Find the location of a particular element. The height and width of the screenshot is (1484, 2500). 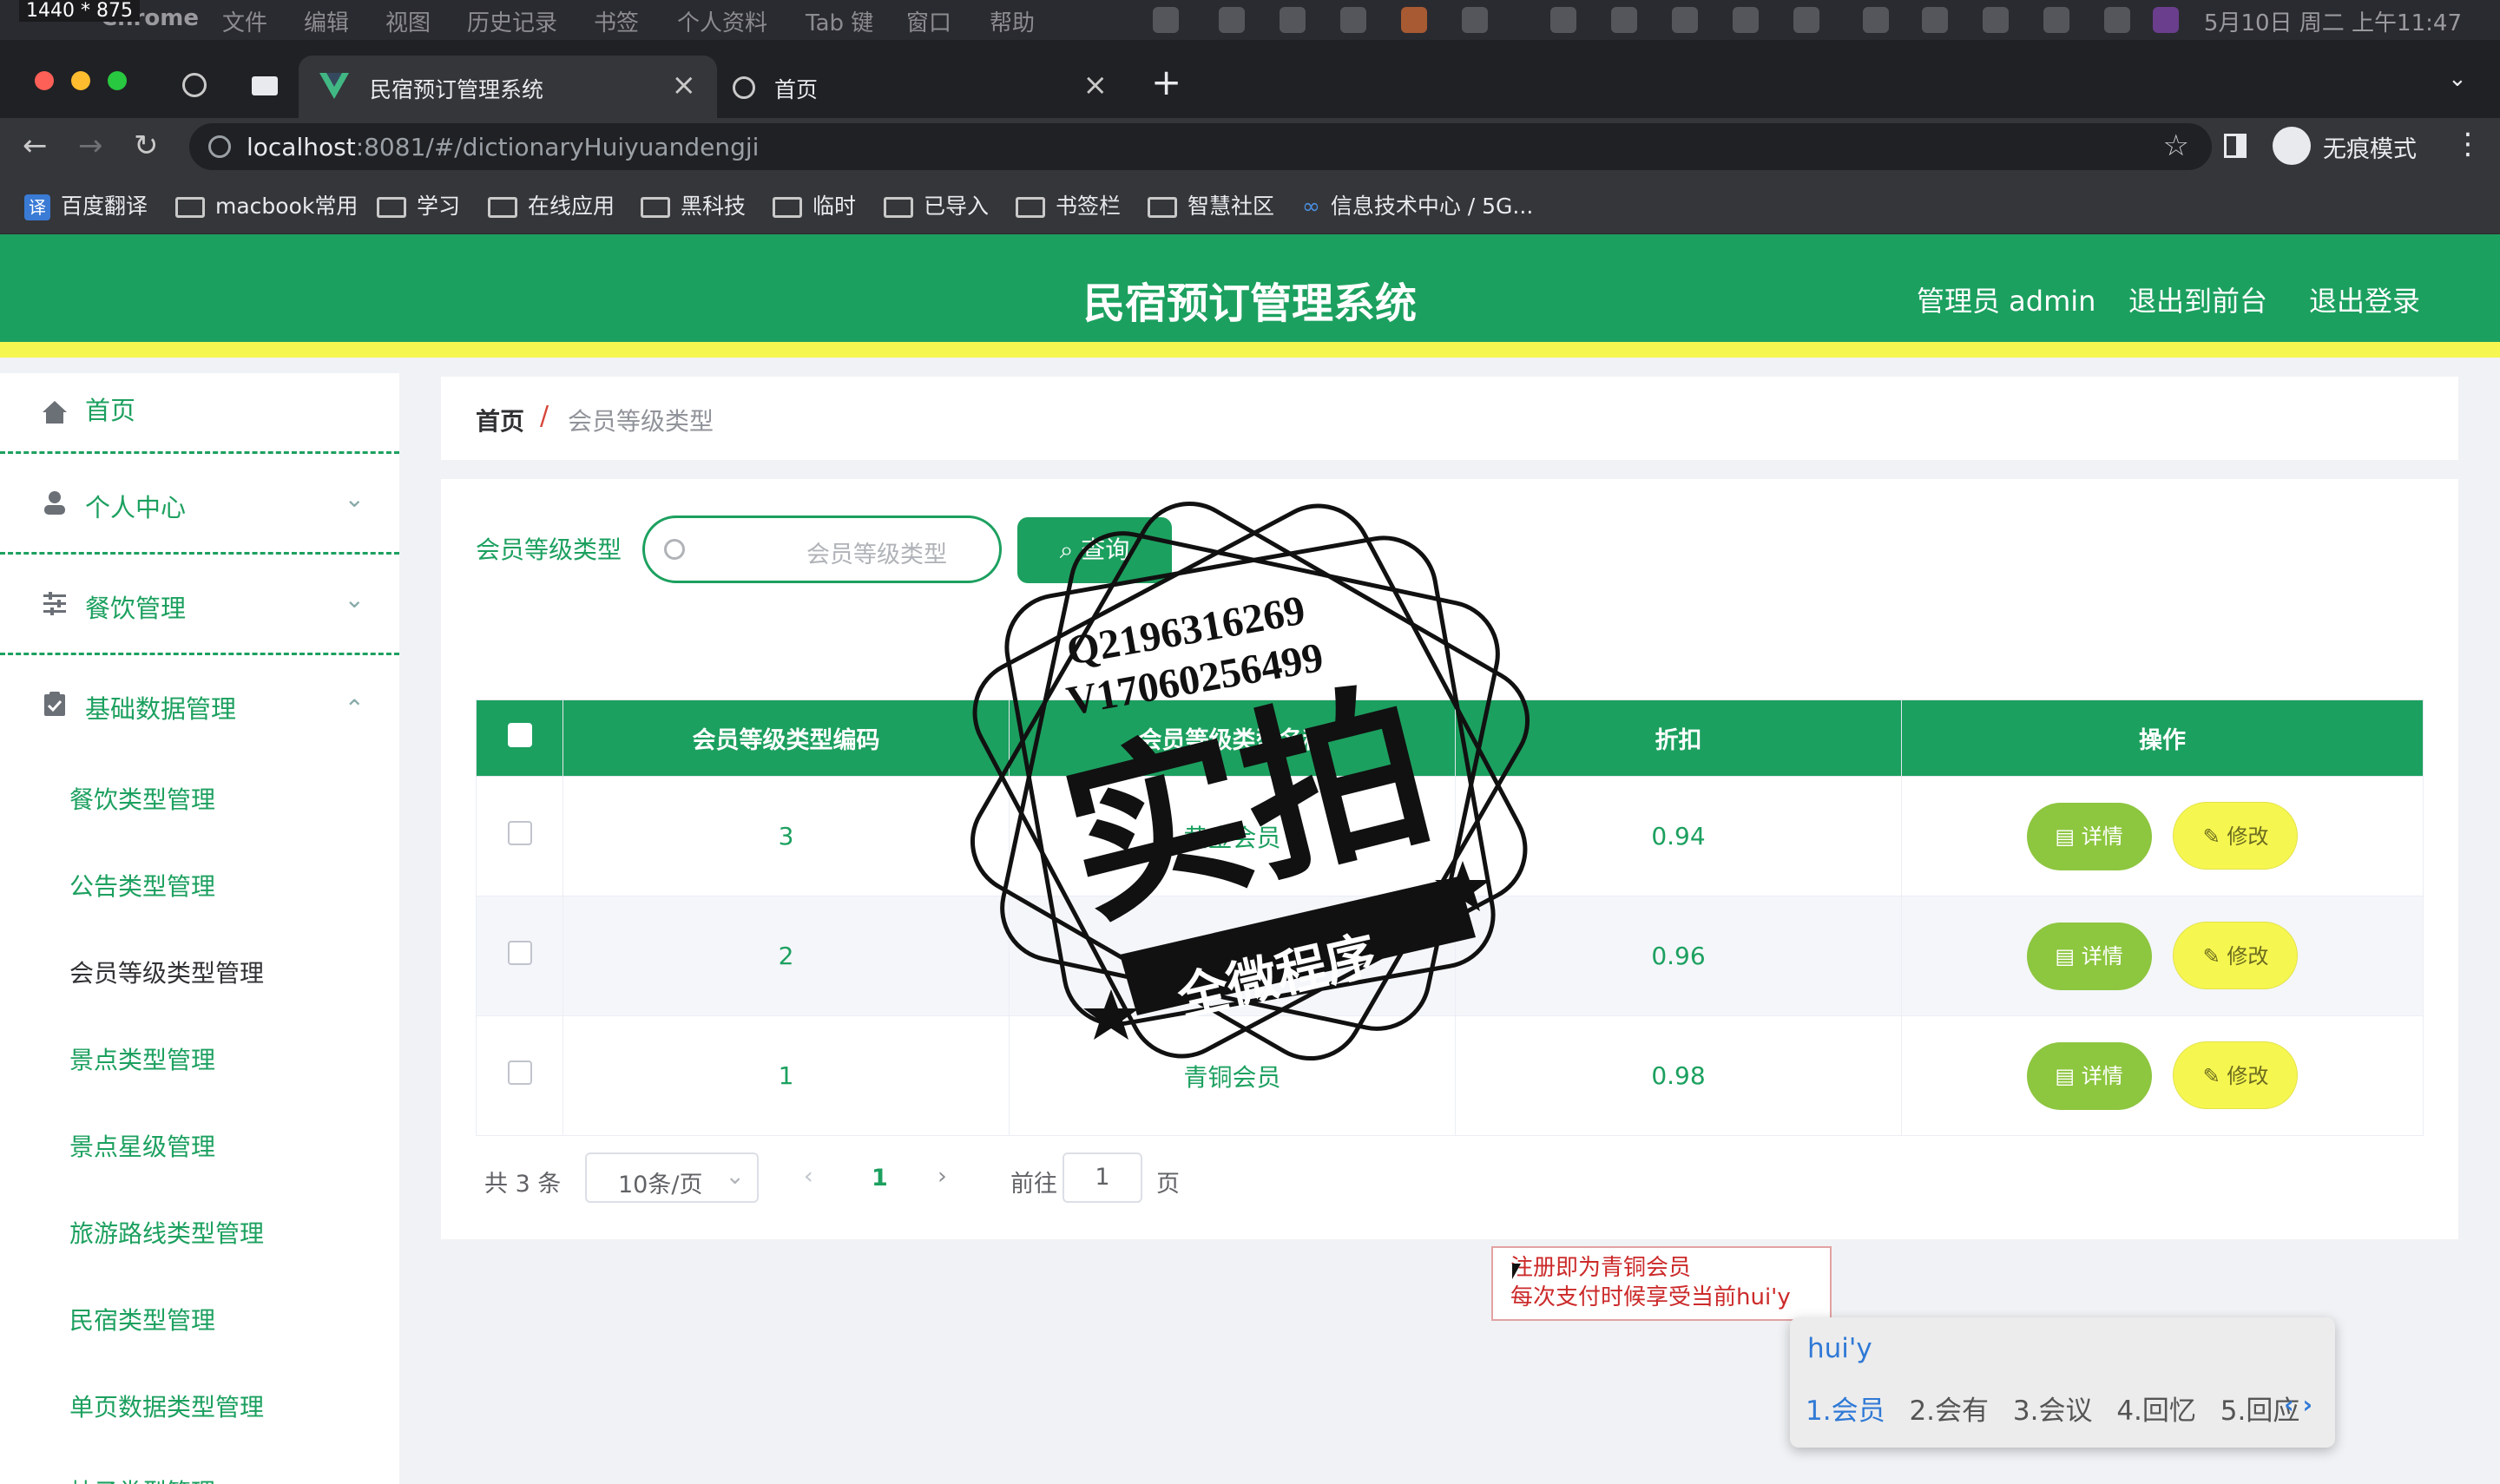

site-info-icon is located at coordinates (219, 146).